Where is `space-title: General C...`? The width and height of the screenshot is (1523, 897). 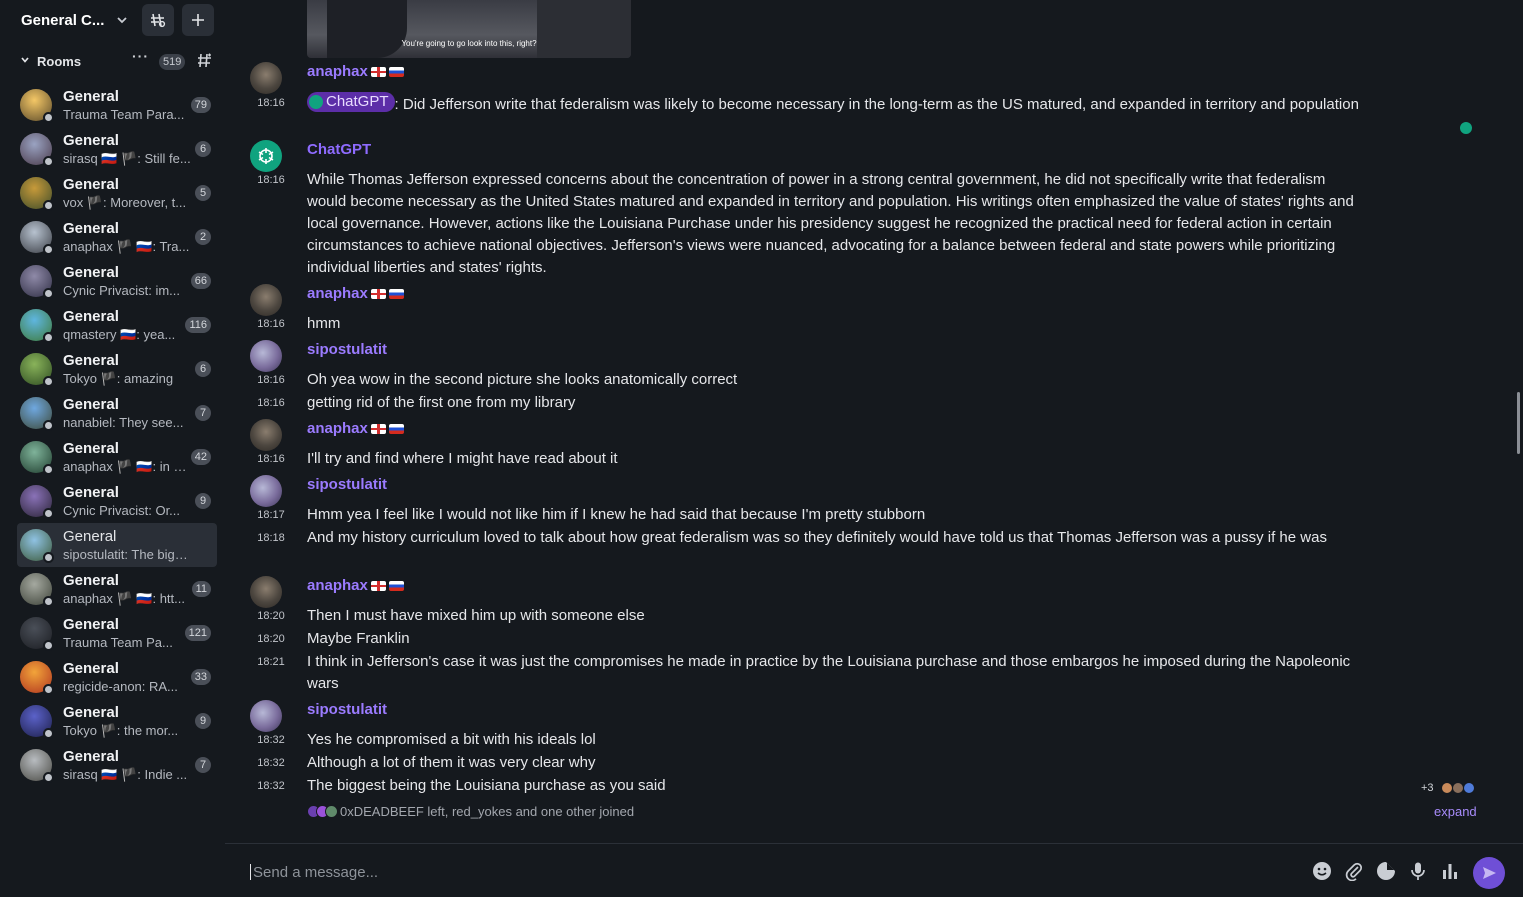
space-title: General C... is located at coordinates (66, 20).